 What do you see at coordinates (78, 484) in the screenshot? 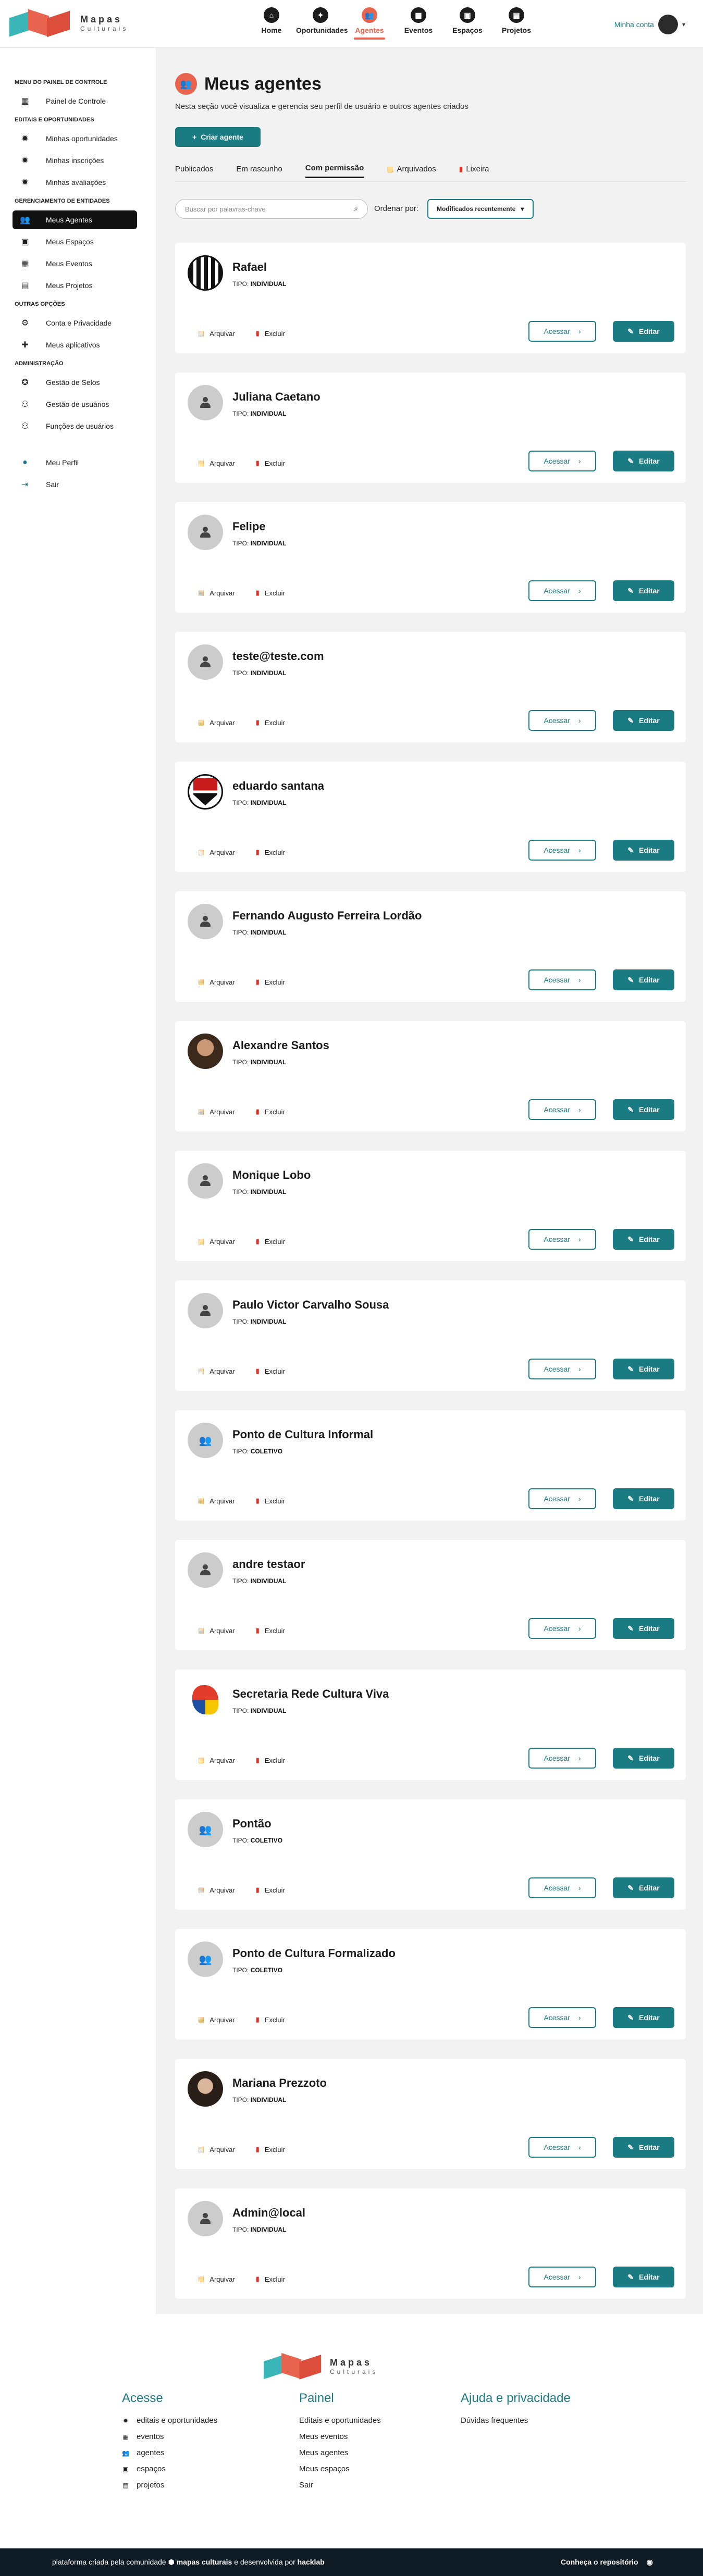
I see `sidebar-item-sair: ⇥ Sair` at bounding box center [78, 484].